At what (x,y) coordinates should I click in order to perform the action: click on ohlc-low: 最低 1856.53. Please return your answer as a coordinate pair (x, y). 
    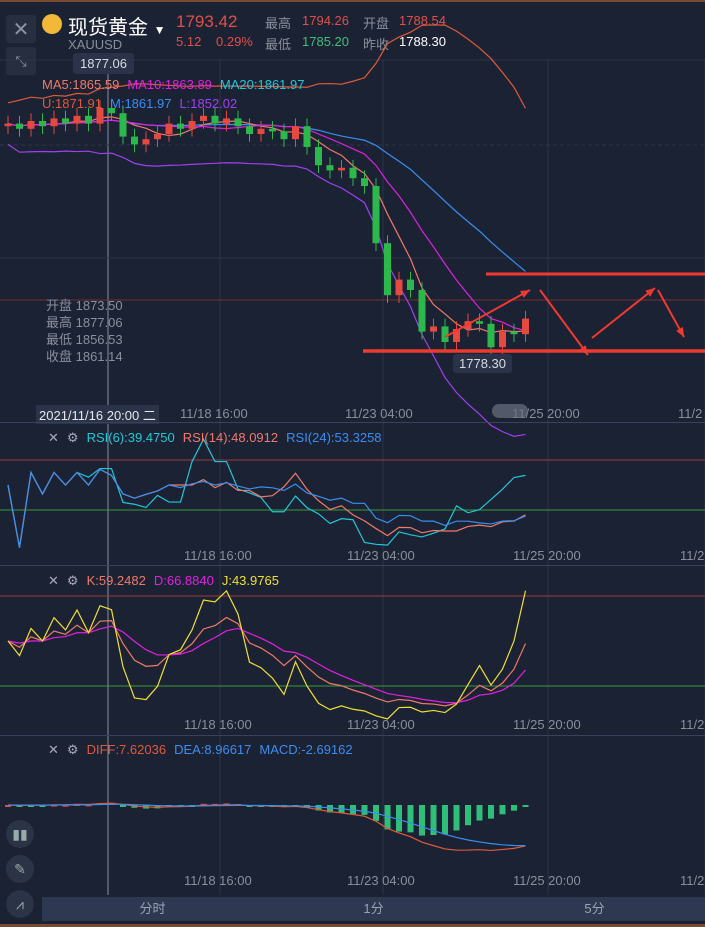
    Looking at the image, I should click on (84, 339).